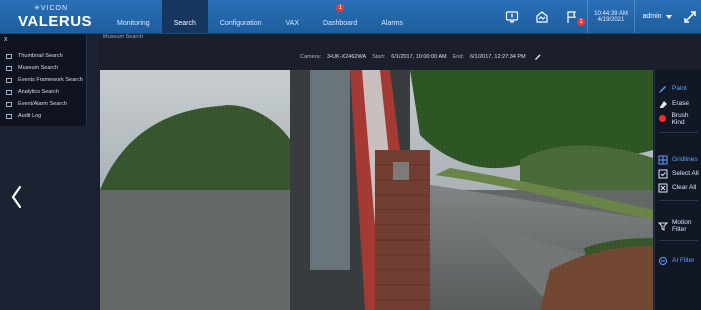 This screenshot has height=310, width=701. Describe the element at coordinates (663, 188) in the screenshot. I see `clear-all-icon` at that location.